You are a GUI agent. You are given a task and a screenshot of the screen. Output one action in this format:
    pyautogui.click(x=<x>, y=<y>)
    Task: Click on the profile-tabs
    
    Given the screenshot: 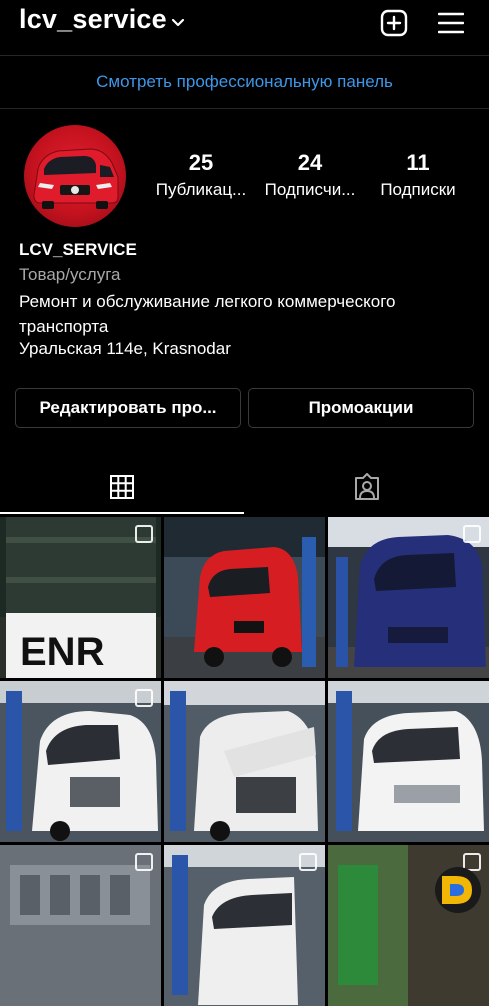 What is the action you would take?
    pyautogui.click(x=244, y=488)
    